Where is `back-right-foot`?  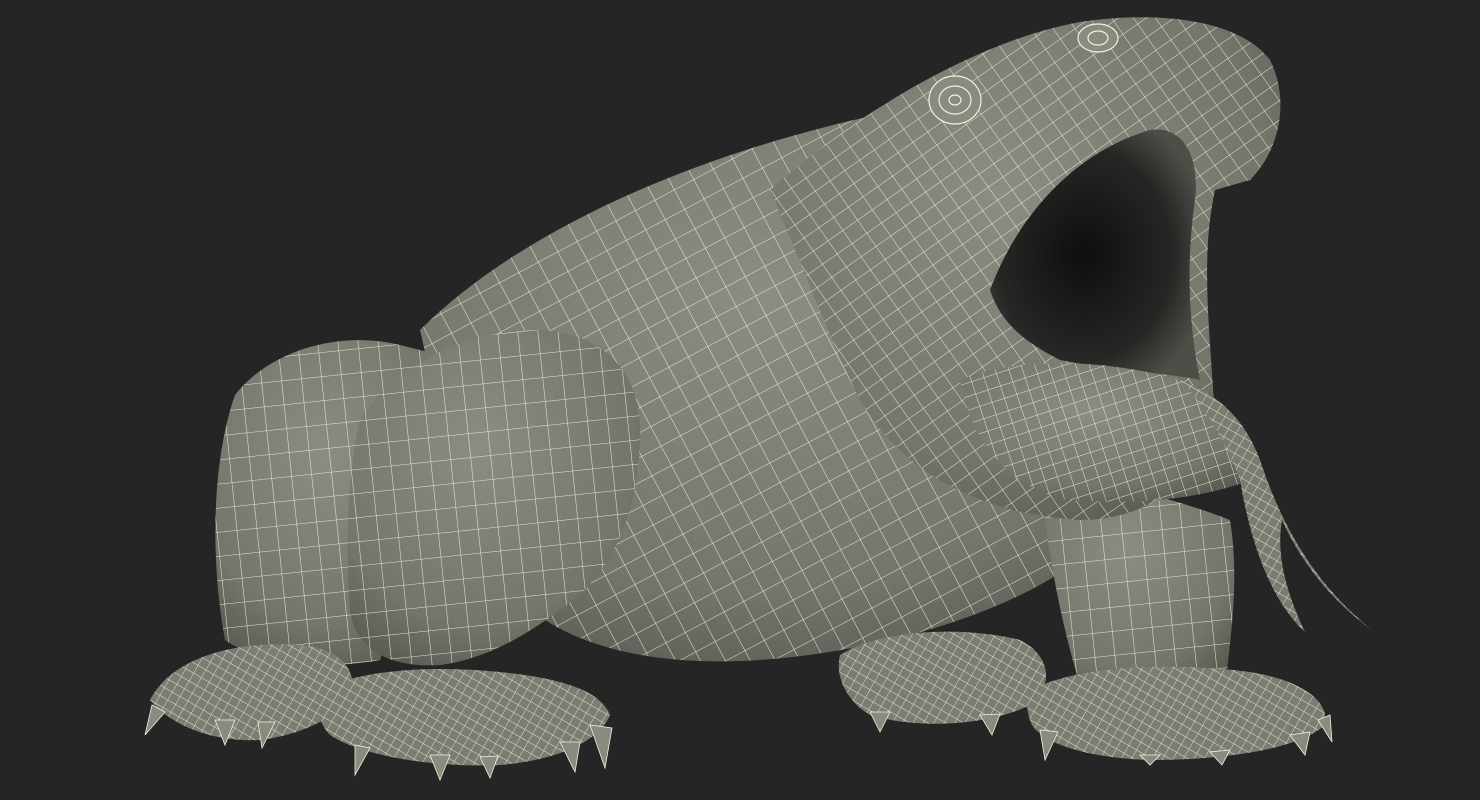 back-right-foot is located at coordinates (942, 683).